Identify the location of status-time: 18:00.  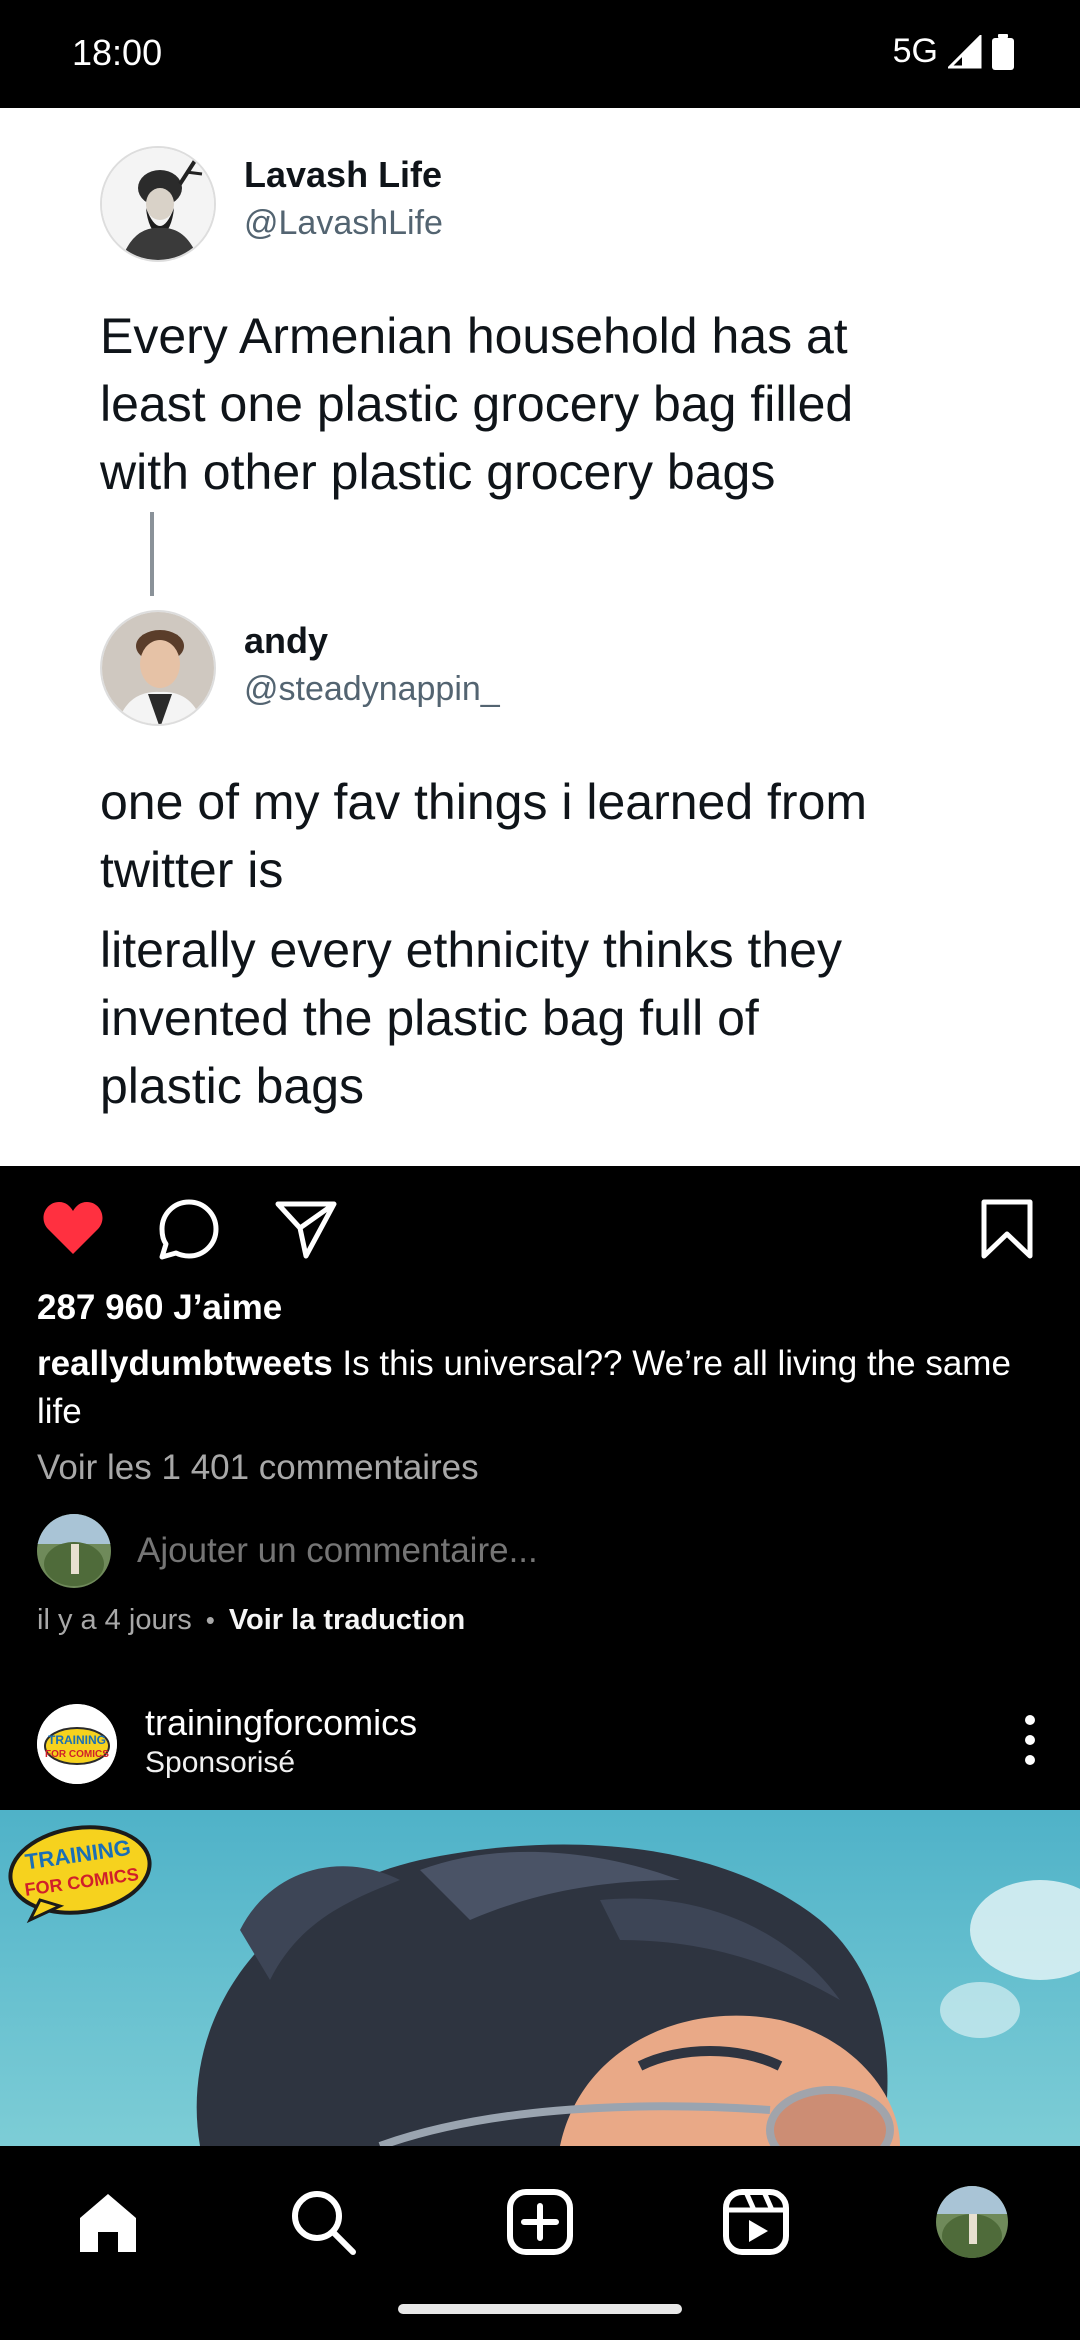
(117, 52).